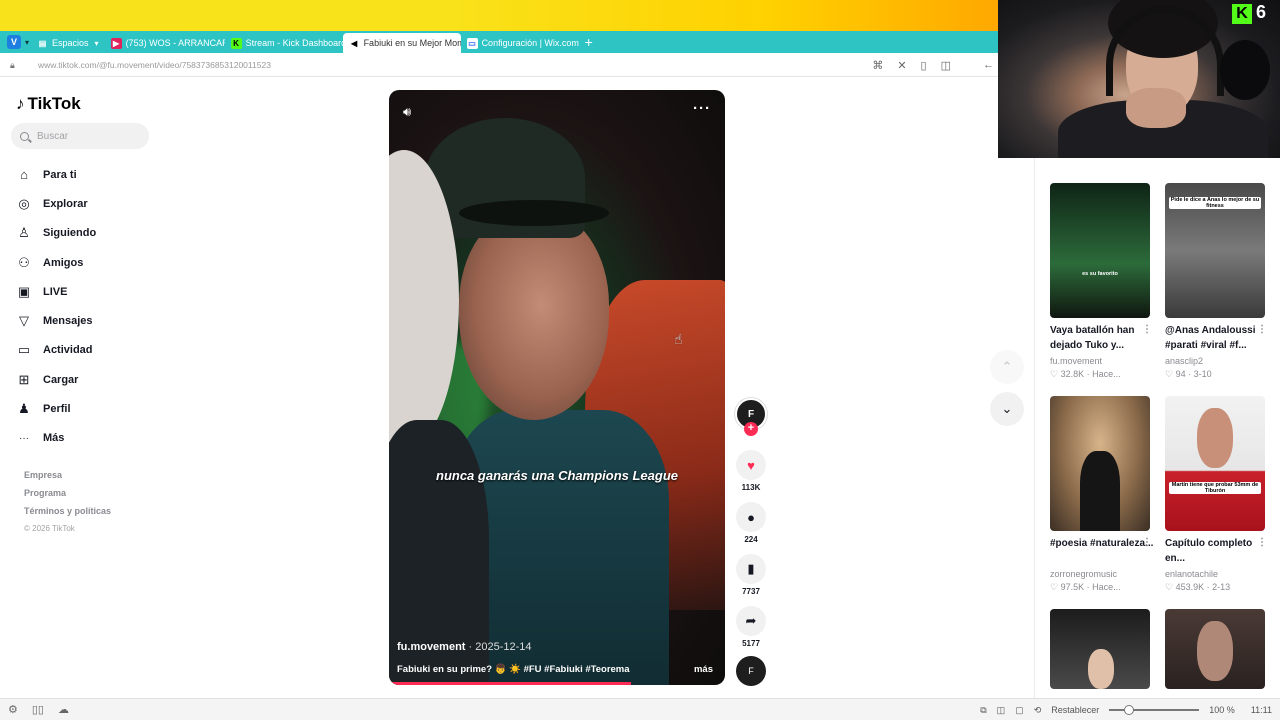  What do you see at coordinates (1154, 710) in the screenshot?
I see `zoom-slider` at bounding box center [1154, 710].